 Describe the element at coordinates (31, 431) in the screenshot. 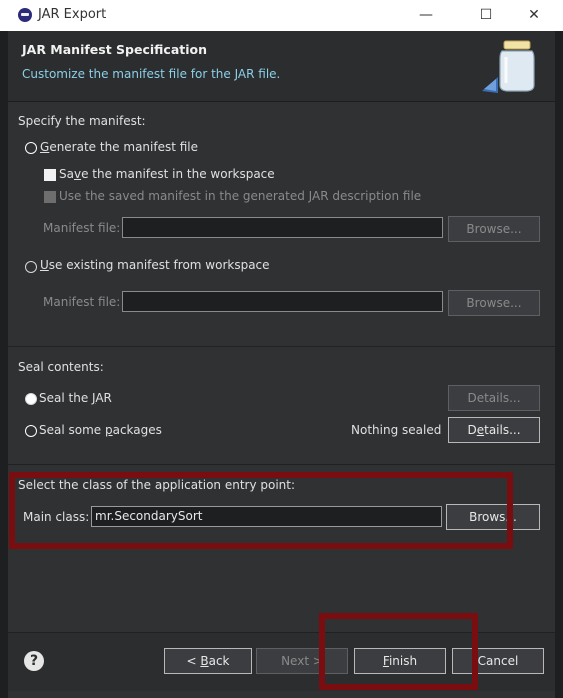

I see `seal-packages-radio` at that location.